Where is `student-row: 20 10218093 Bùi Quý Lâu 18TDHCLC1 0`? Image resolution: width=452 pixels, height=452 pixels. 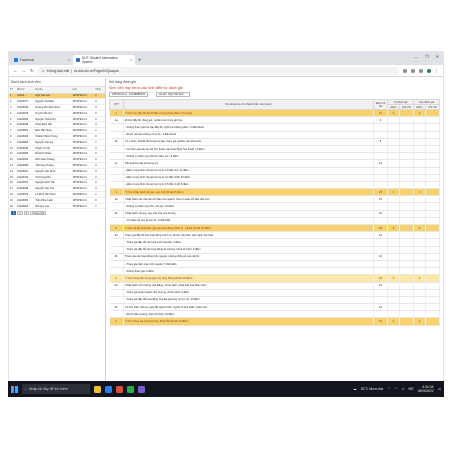 student-row: 20 10218093 Bùi Quý Lâu 18TDHCLC1 0 is located at coordinates (57, 206).